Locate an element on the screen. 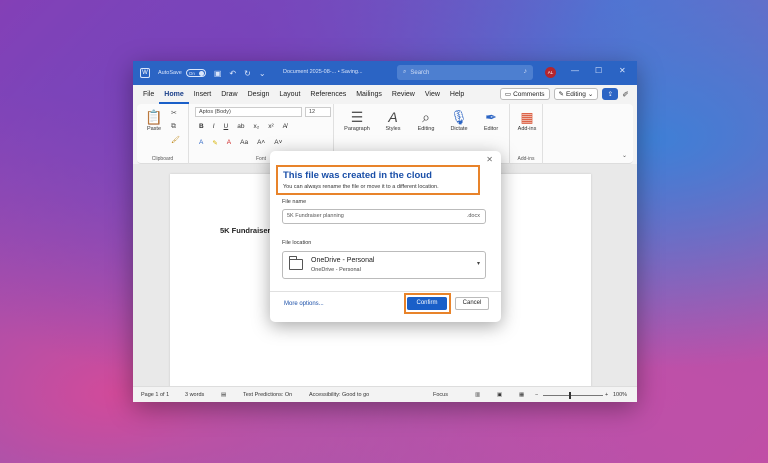 This screenshot has height=463, width=768. addins-group-label: Add-ins is located at coordinates (526, 159).